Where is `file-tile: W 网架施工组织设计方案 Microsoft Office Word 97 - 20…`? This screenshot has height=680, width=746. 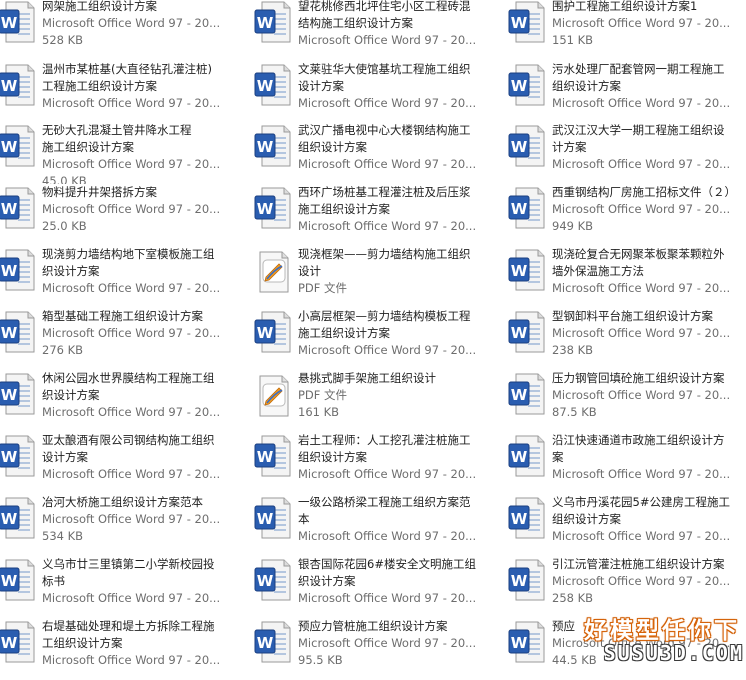 file-tile: W 网架施工组织设计方案 Microsoft Office Word 97 - 20… is located at coordinates (117, 30).